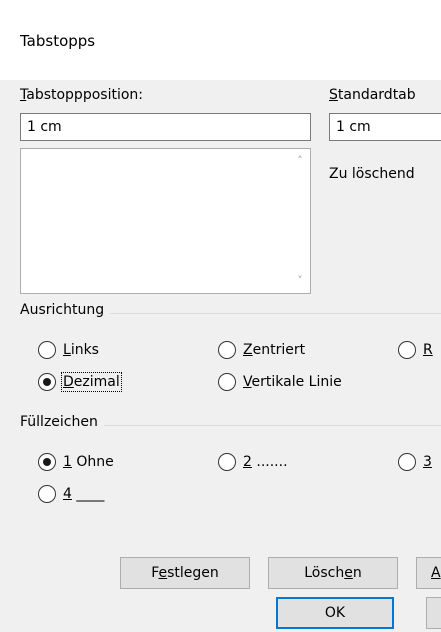 The height and width of the screenshot is (632, 441). What do you see at coordinates (427, 462) in the screenshot?
I see `radio-leader-3-label: 3` at bounding box center [427, 462].